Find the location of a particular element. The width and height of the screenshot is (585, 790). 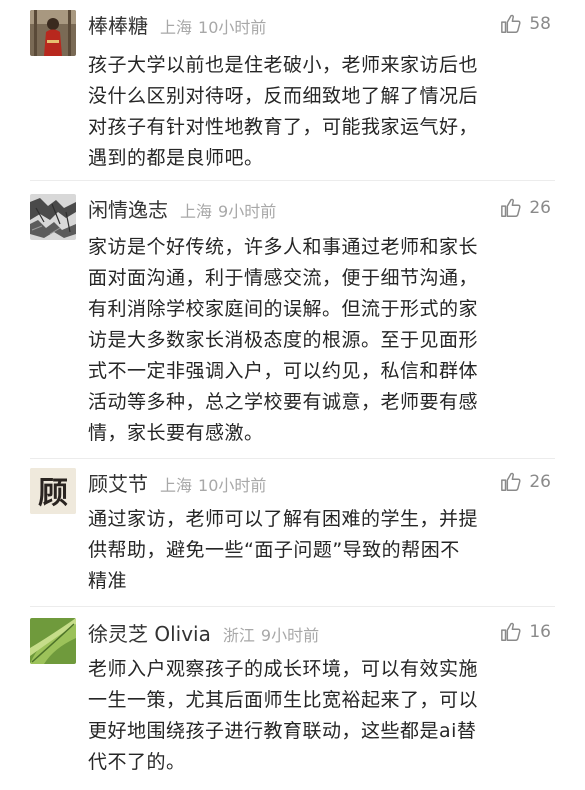

like-button: 58 is located at coordinates (525, 24).